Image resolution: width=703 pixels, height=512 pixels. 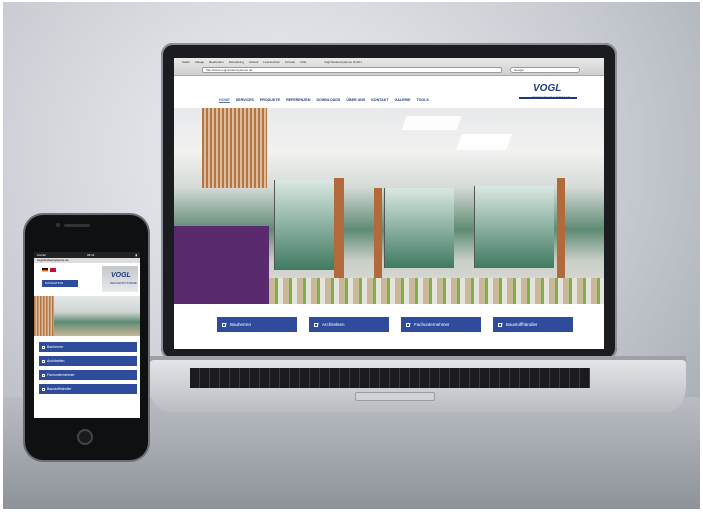 I want to click on nav-referenzen: REFERENZEN, so click(x=298, y=100).